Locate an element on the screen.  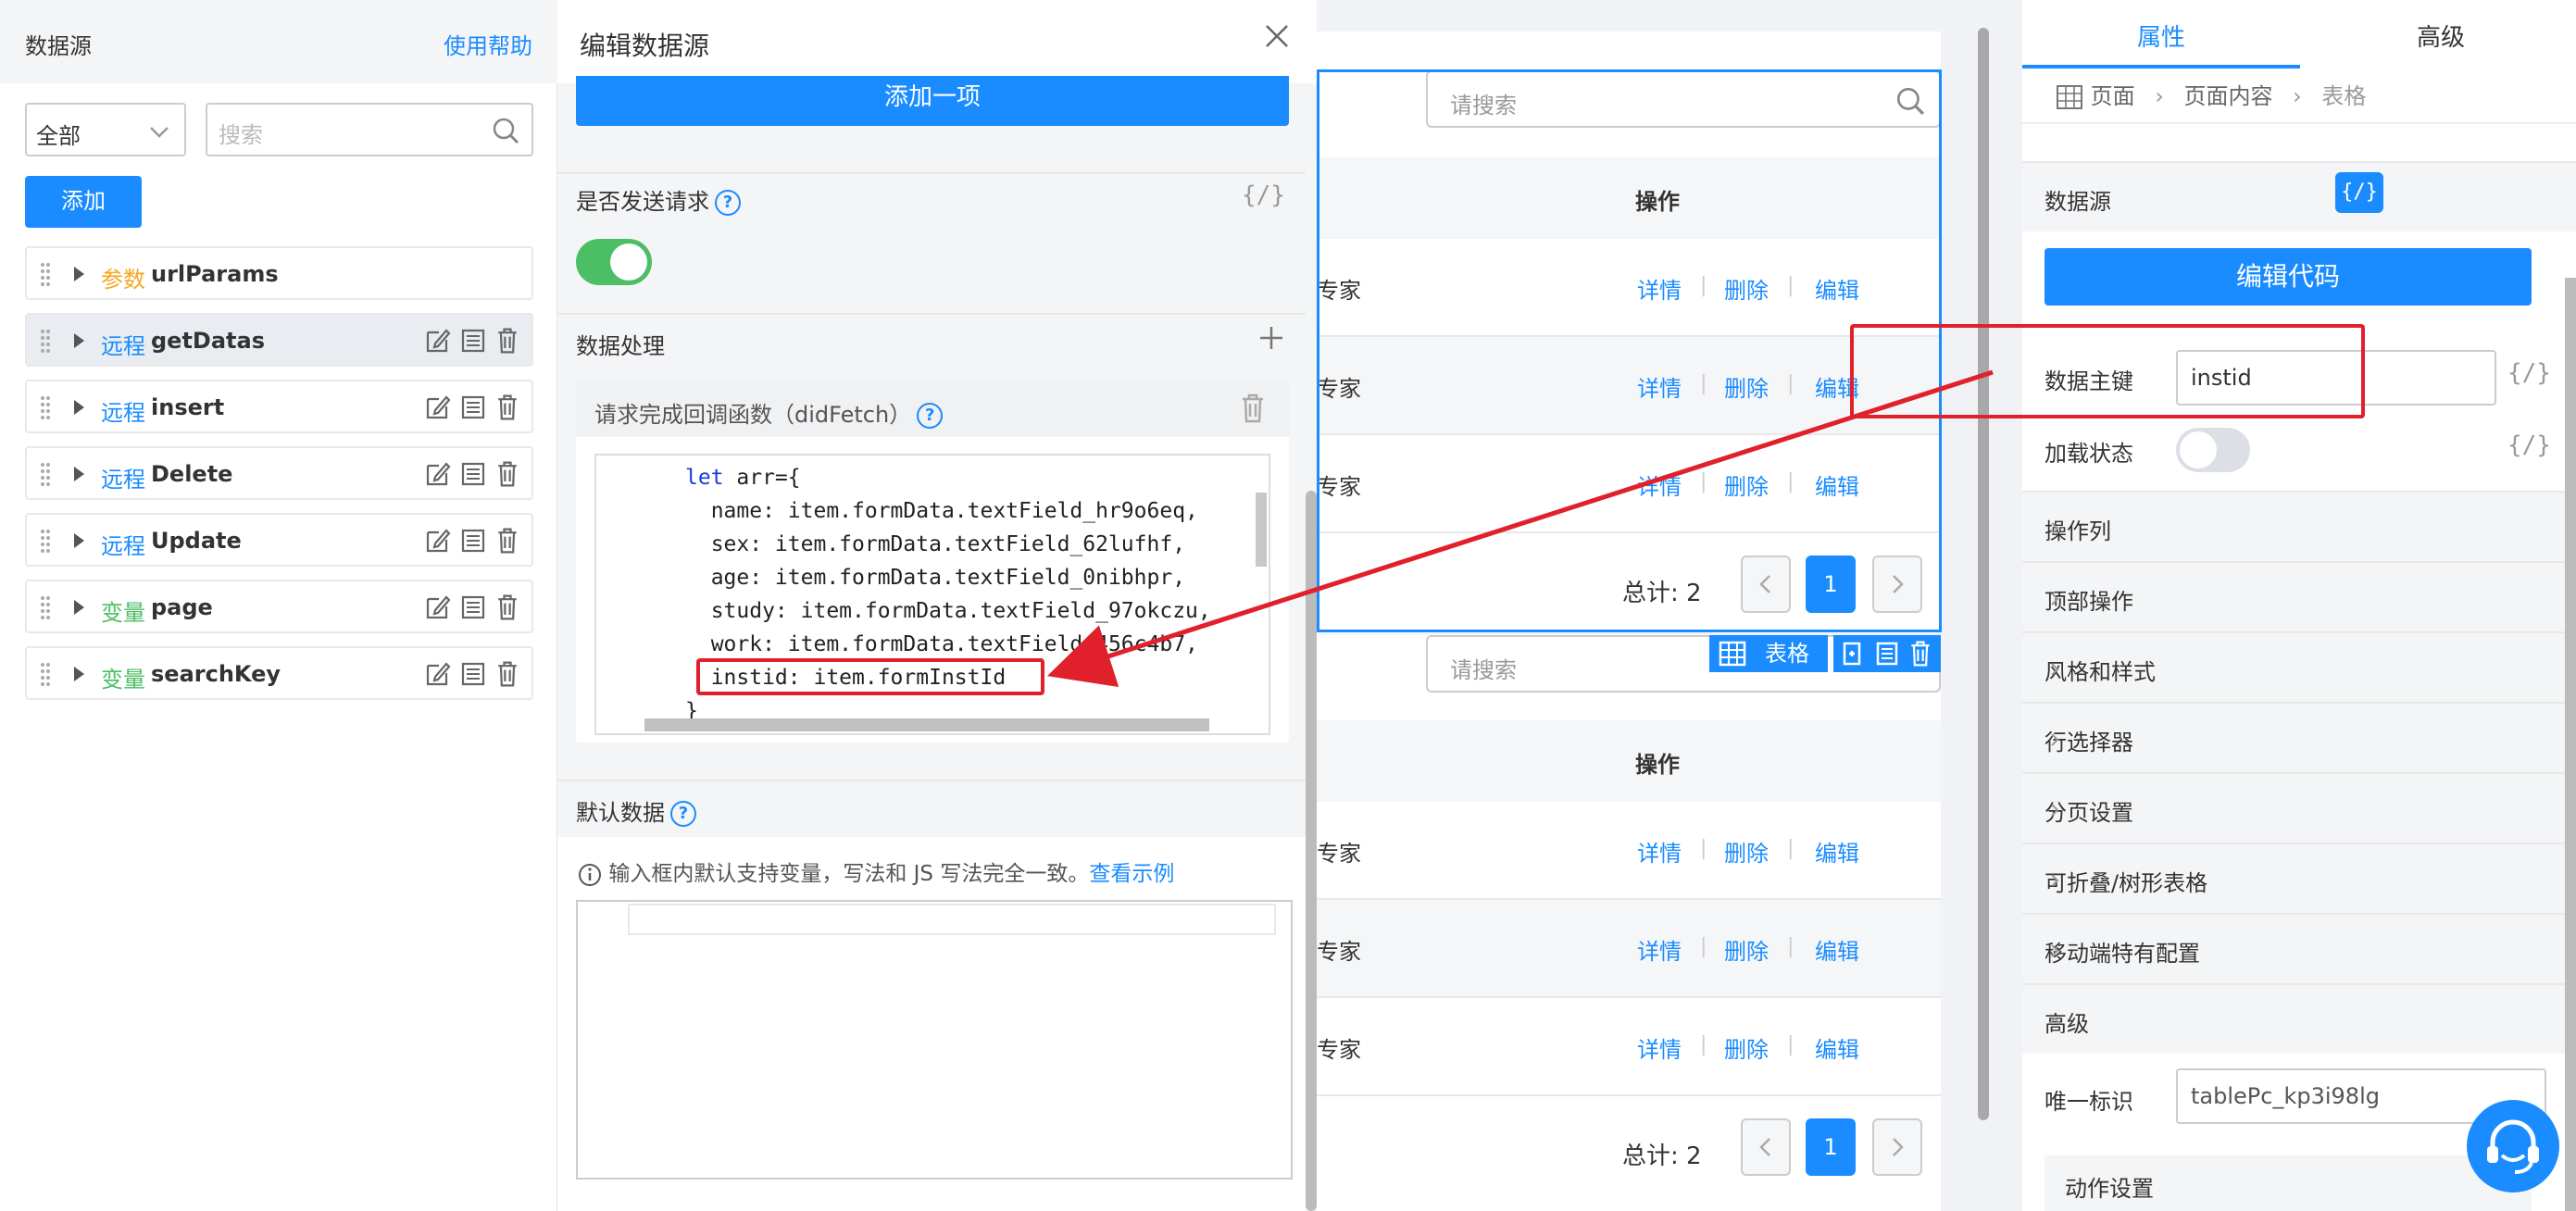
add-datasource-button: 添加 is located at coordinates (84, 202).